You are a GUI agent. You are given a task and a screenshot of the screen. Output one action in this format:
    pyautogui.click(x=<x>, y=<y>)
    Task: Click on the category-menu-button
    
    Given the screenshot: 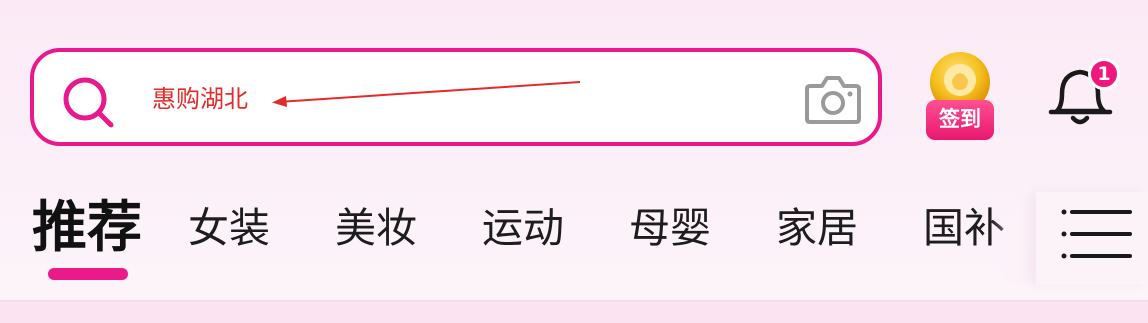 What is the action you would take?
    pyautogui.click(x=1092, y=238)
    